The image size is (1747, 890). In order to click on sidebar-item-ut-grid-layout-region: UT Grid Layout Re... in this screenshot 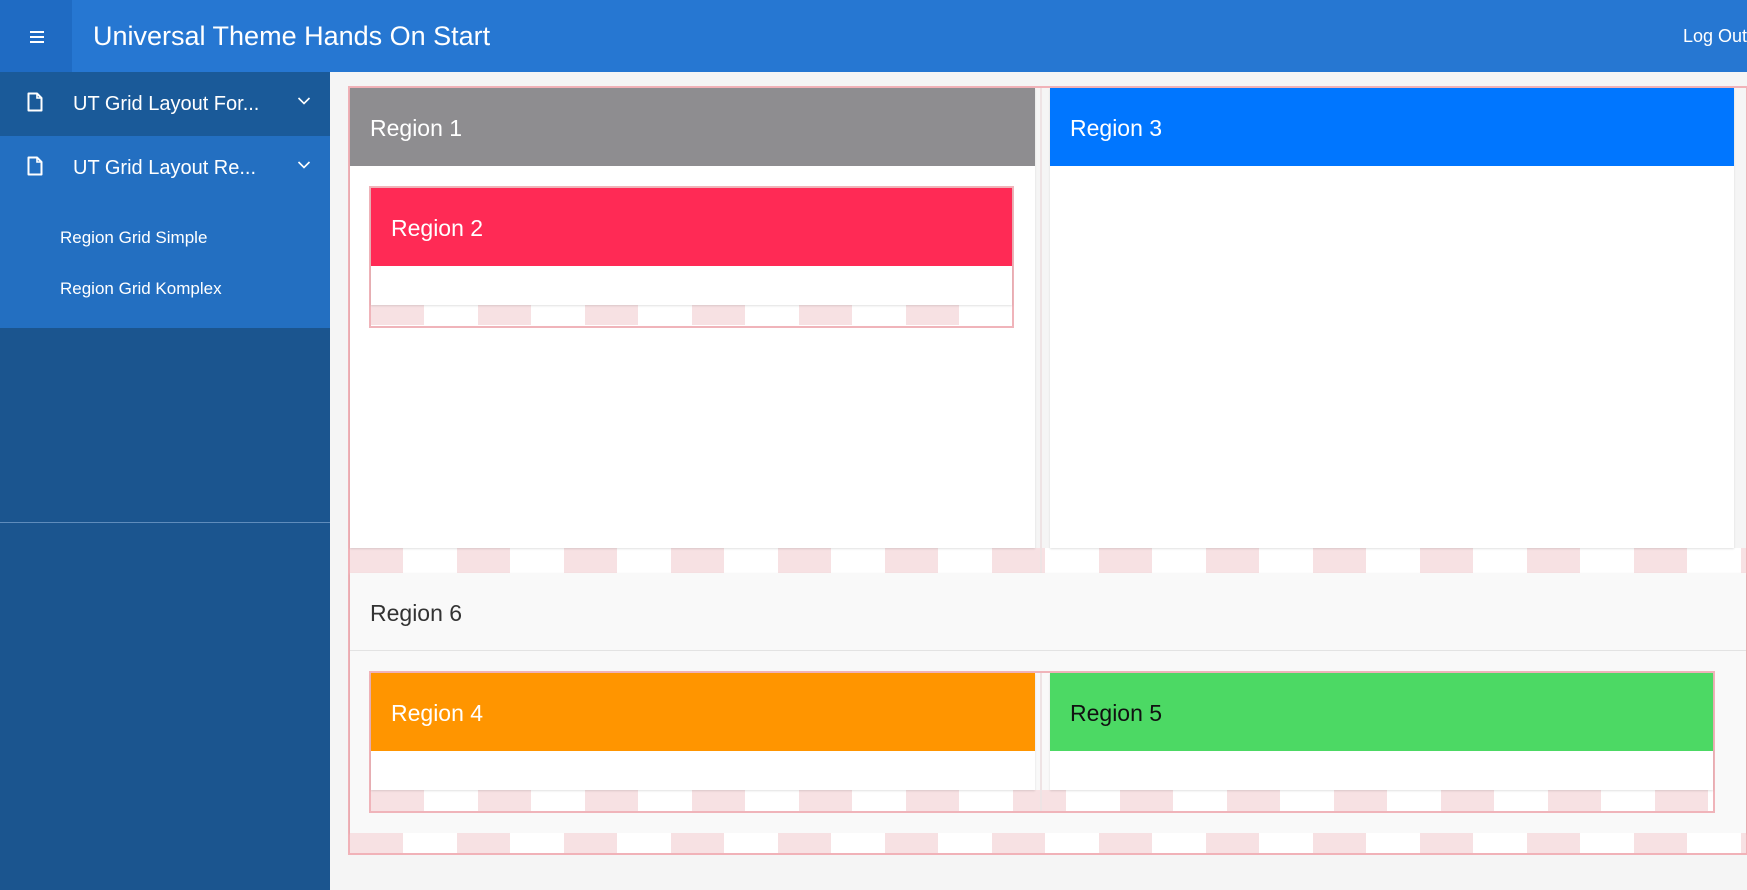, I will do `click(165, 168)`.